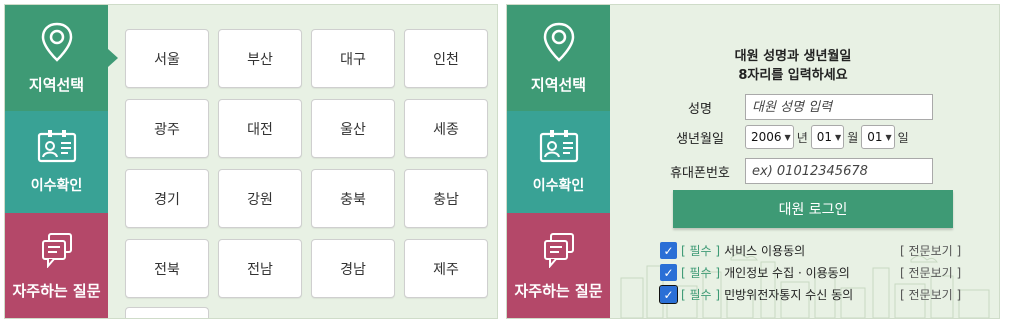 This screenshot has height=319, width=1024. I want to click on month-unit: 월, so click(853, 137).